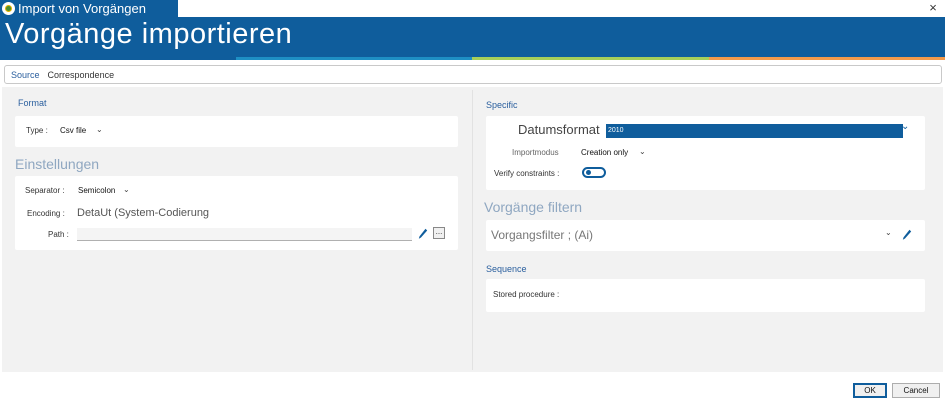 Image resolution: width=945 pixels, height=401 pixels. Describe the element at coordinates (32, 103) in the screenshot. I see `format-title: Format` at that location.